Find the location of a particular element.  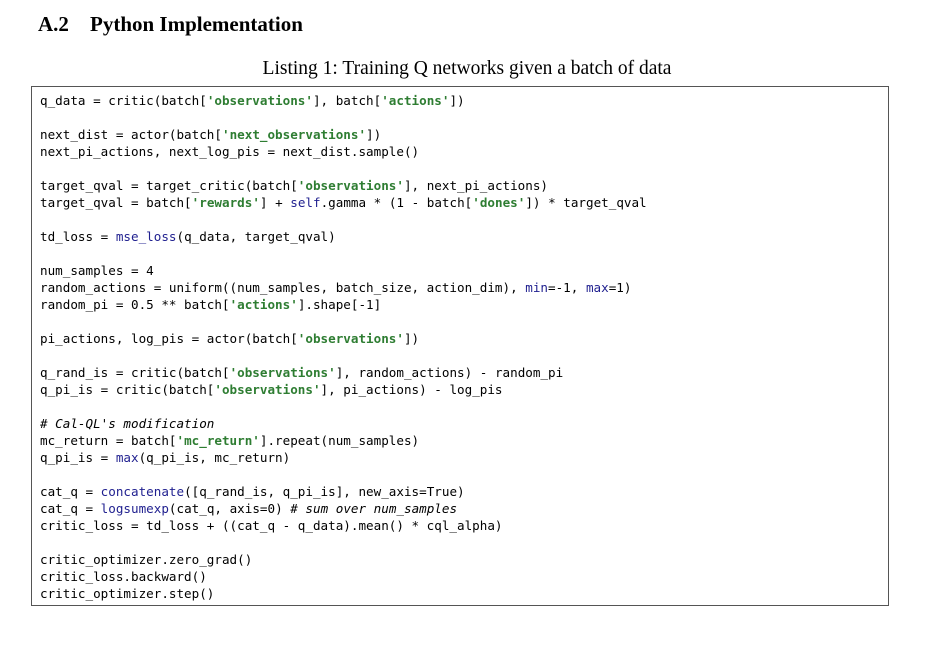

code-line: num_samples = 4 is located at coordinates (343, 270).